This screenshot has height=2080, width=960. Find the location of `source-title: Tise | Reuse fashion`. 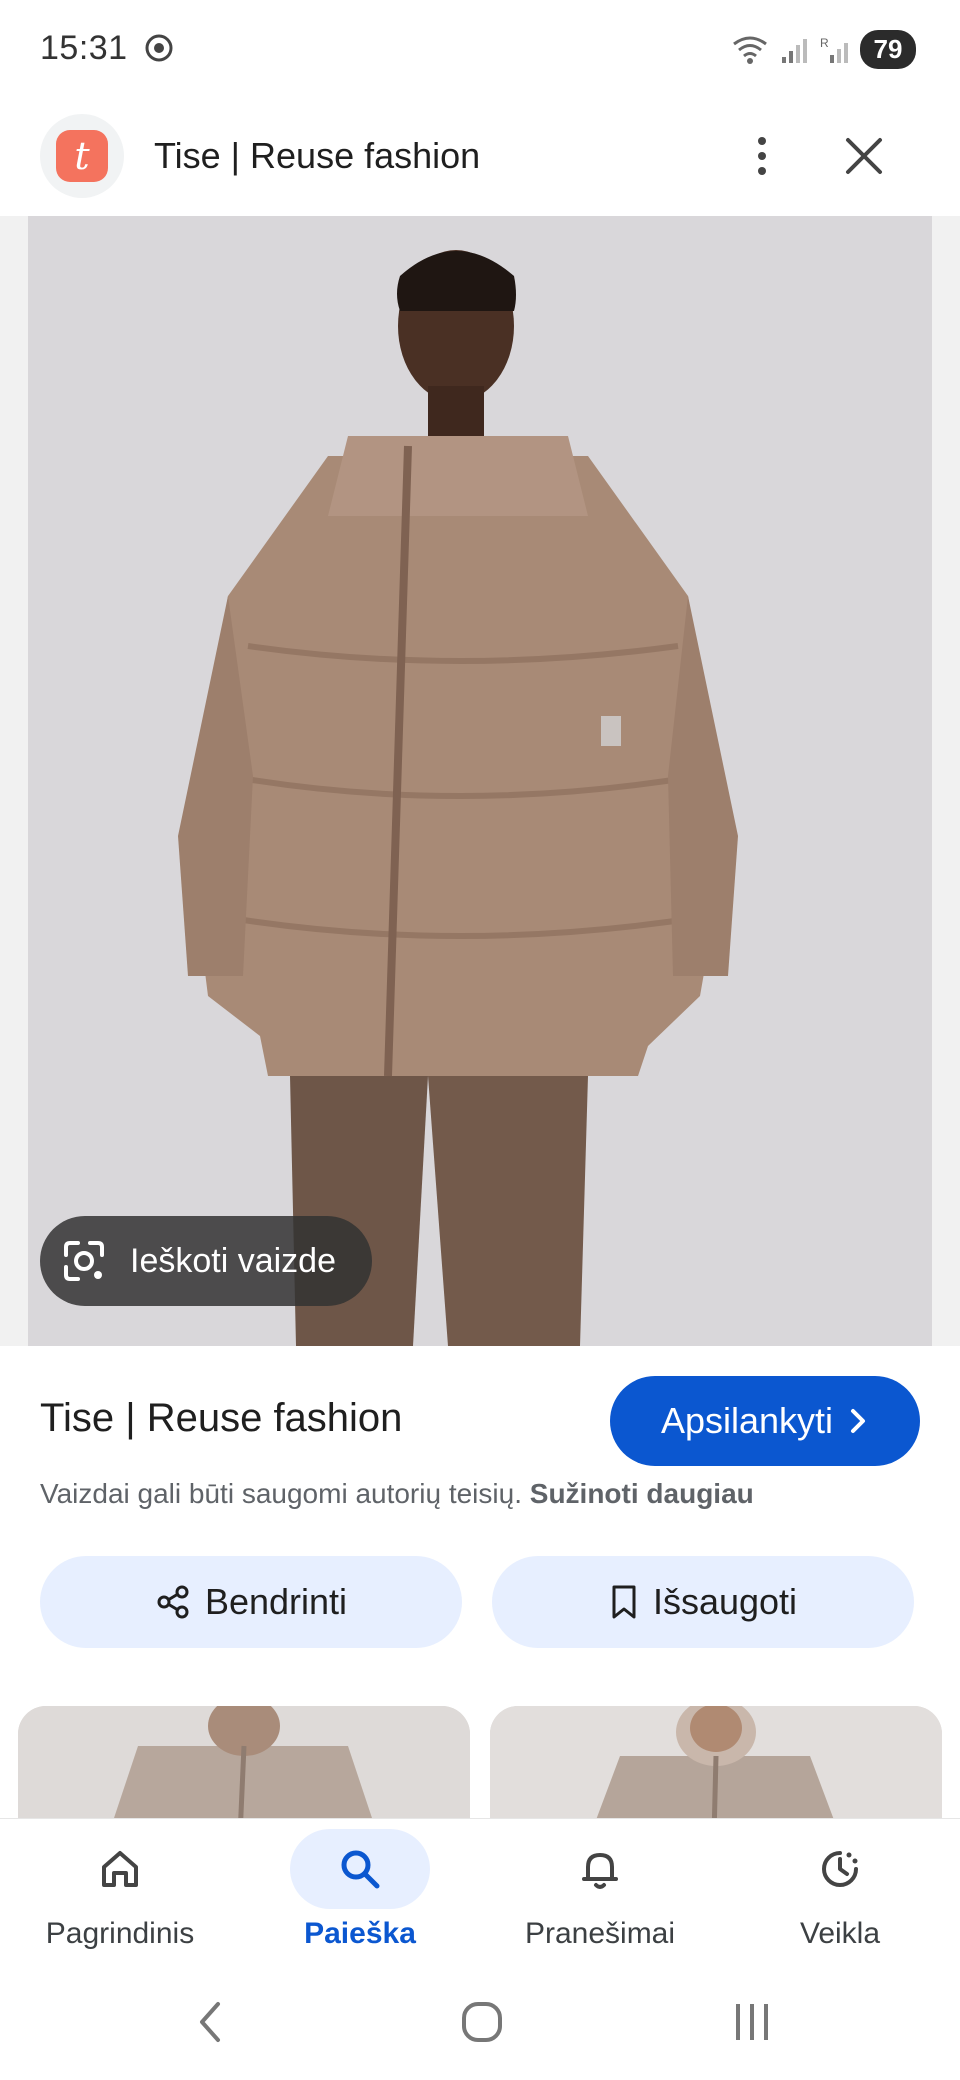

source-title: Tise | Reuse fashion is located at coordinates (221, 1418).